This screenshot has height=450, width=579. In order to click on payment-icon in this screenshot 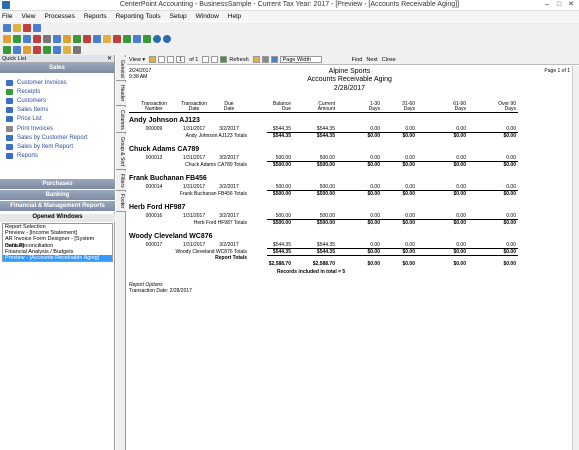, I will do `click(37, 49)`.